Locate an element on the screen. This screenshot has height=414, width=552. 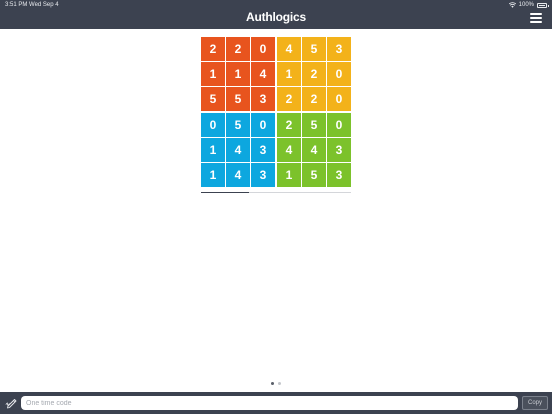
battery-icon is located at coordinates (543, 5).